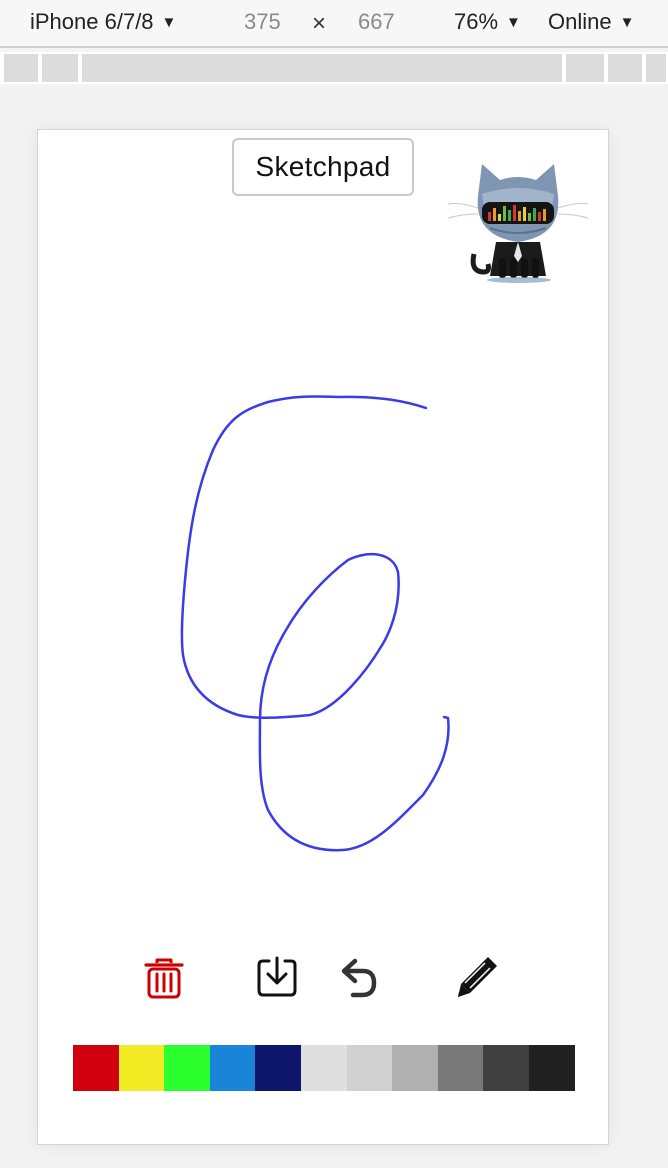 The height and width of the screenshot is (1168, 668). I want to click on device-selector: iPhone 6/7/8 ▼, so click(103, 23).